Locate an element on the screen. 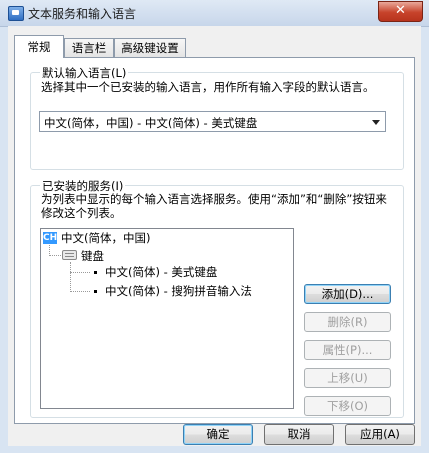 The height and width of the screenshot is (453, 429). default-language-description: 选择其中一个已安装的输入语言，用作所有输入字段的默认语言。 is located at coordinates (208, 87).